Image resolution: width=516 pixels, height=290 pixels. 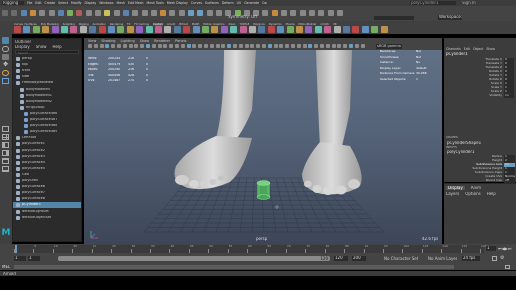 I want to click on viewport-menu: Lighting, so click(x=128, y=41).